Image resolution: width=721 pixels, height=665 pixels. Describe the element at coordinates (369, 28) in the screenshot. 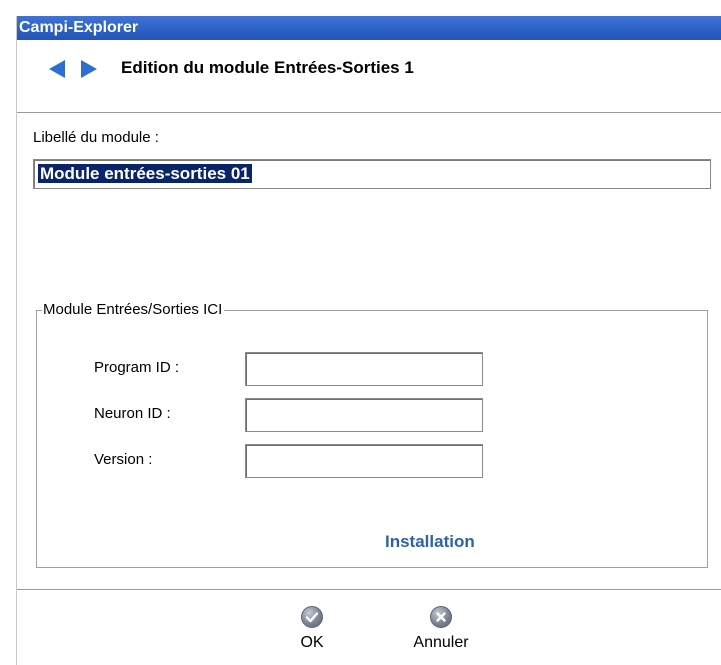

I see `window-title: Campi-Explorer` at that location.